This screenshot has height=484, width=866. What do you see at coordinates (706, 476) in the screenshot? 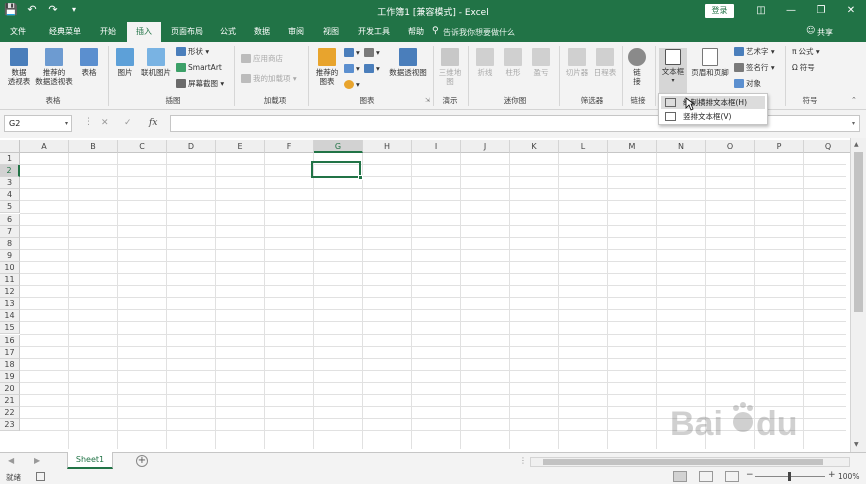
I see `page-layout-view-icon` at bounding box center [706, 476].